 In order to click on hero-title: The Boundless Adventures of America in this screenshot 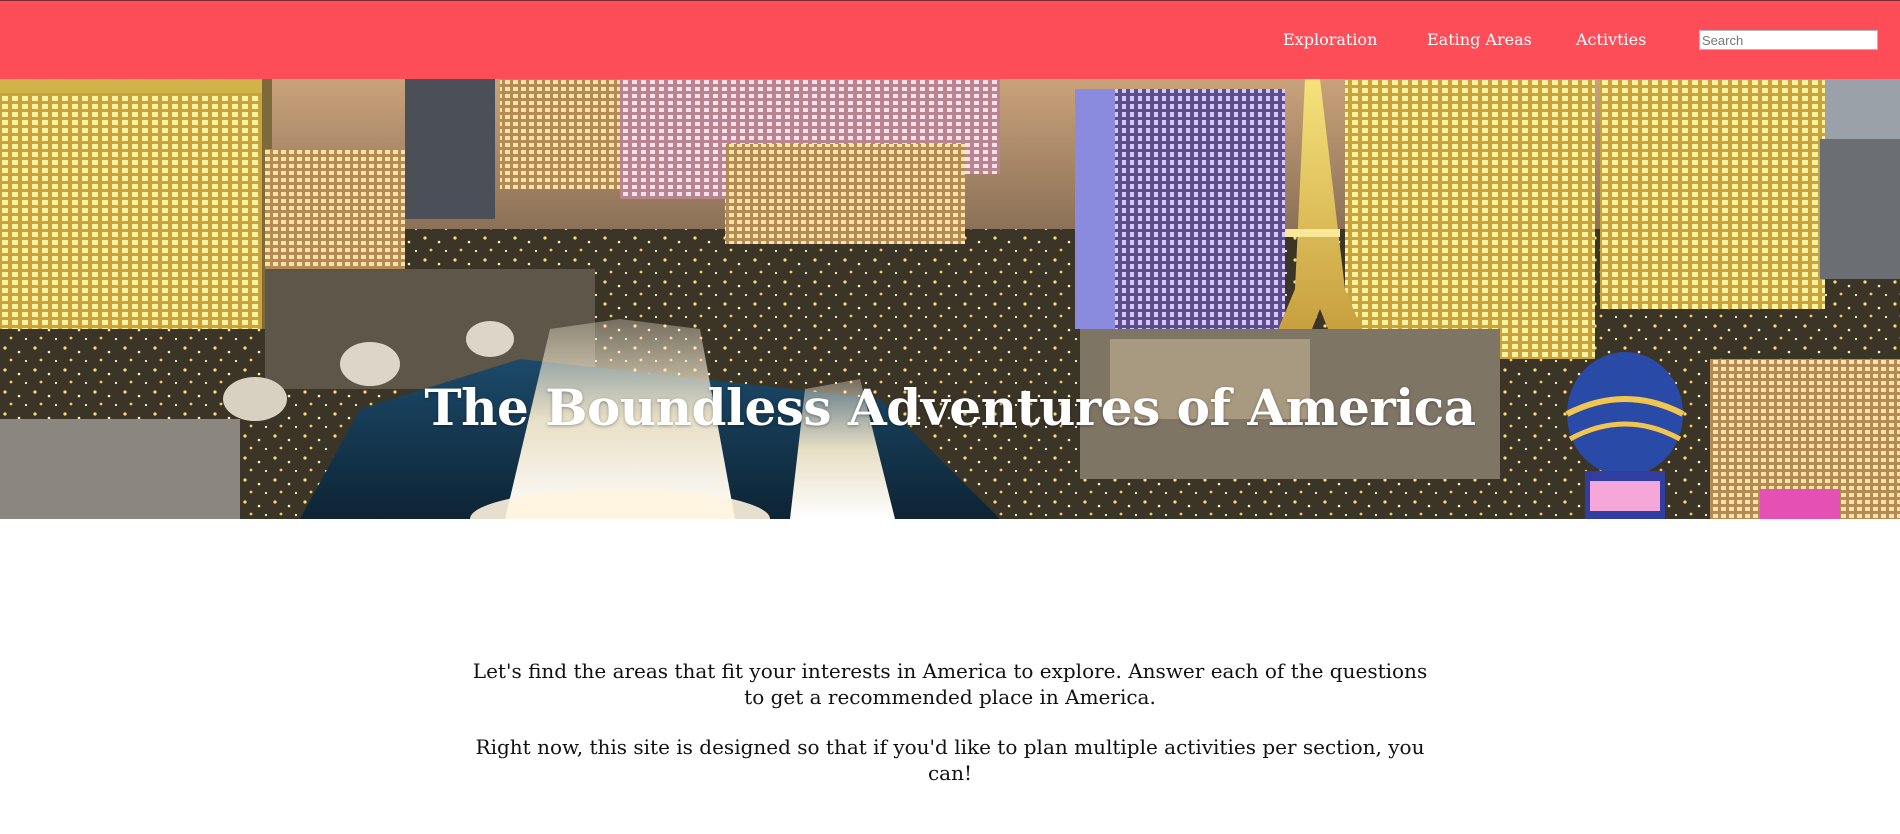, I will do `click(950, 407)`.